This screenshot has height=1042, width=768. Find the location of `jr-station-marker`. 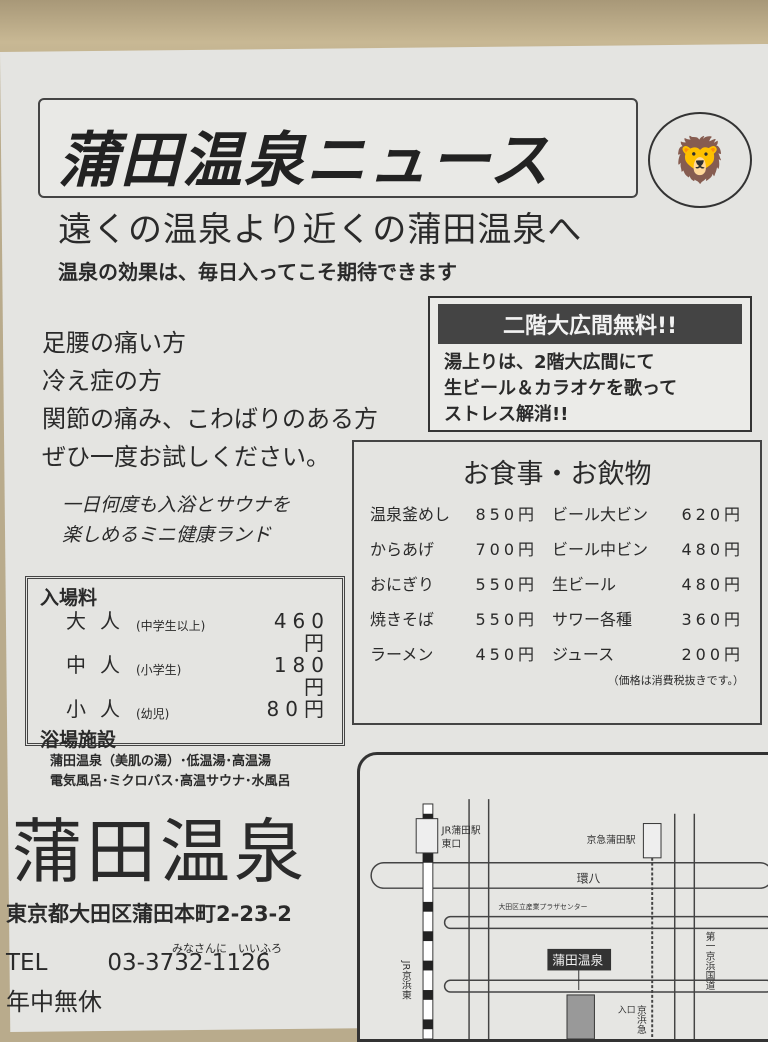

jr-station-marker is located at coordinates (427, 836).